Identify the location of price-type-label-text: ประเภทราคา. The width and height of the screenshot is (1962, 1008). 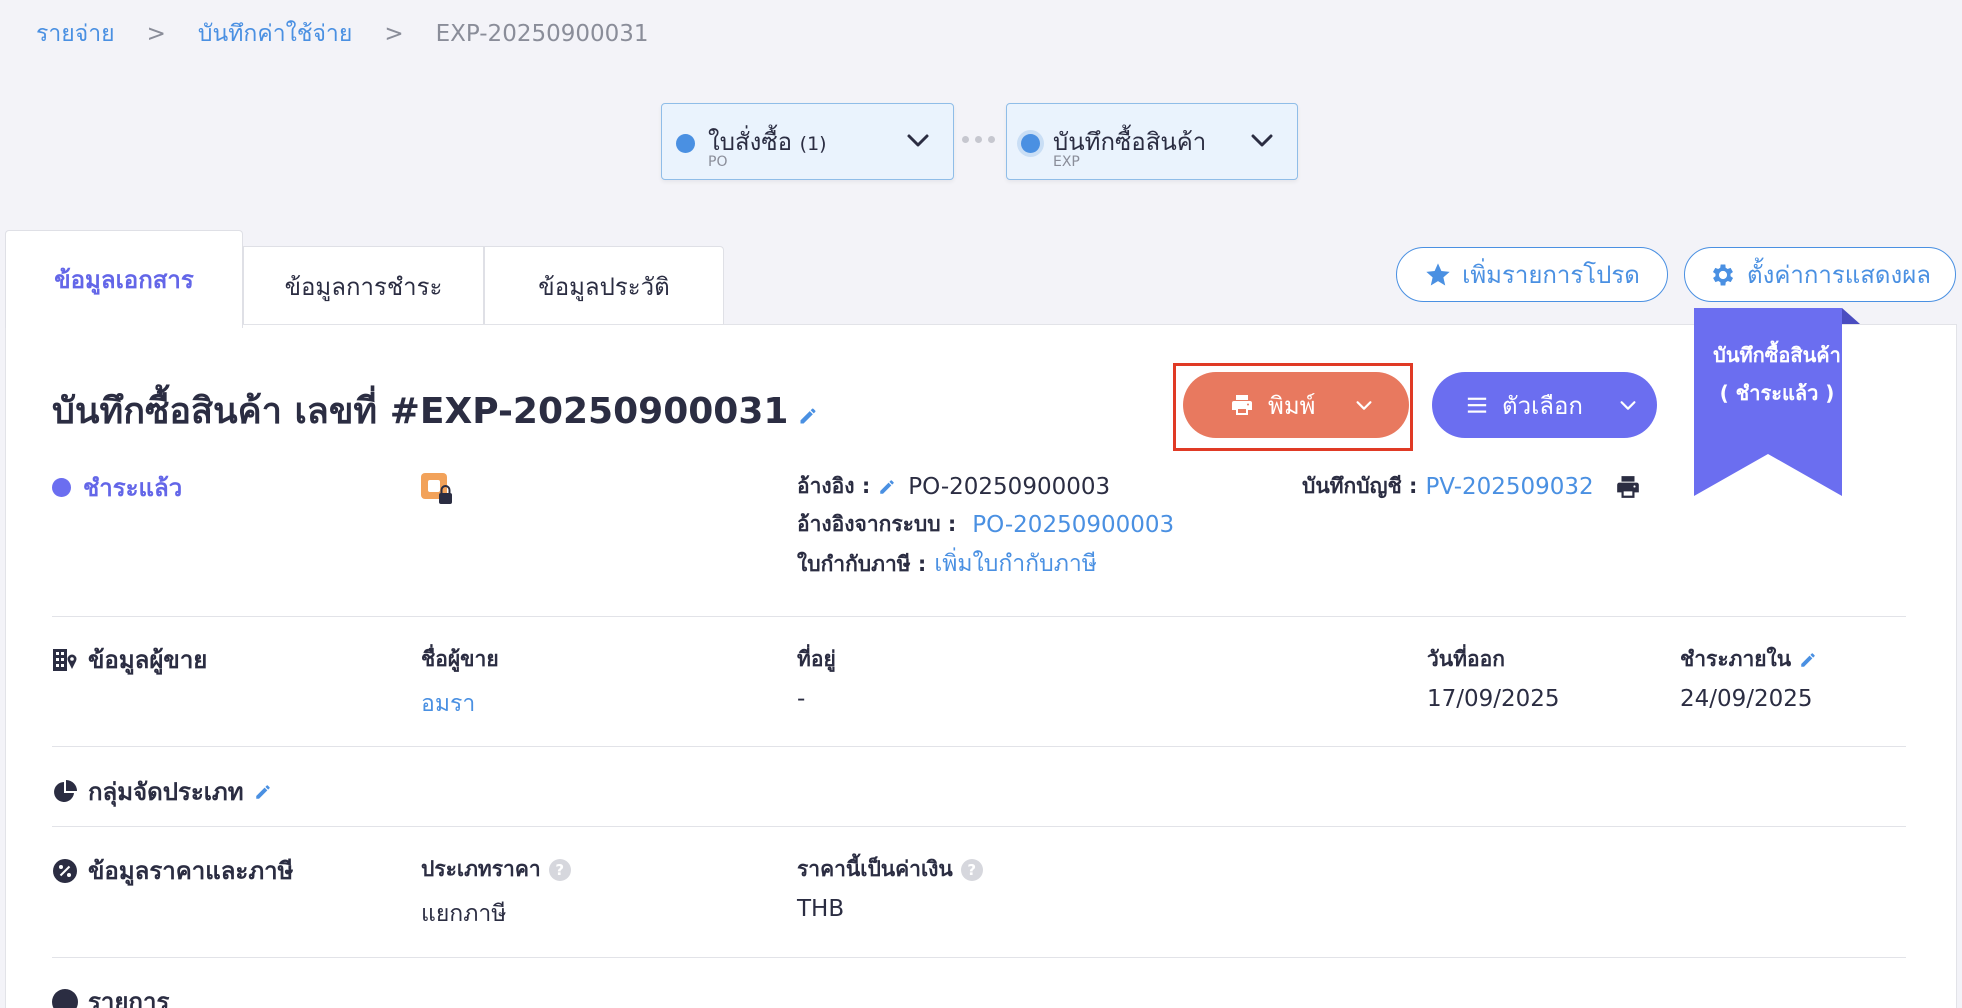
(481, 869).